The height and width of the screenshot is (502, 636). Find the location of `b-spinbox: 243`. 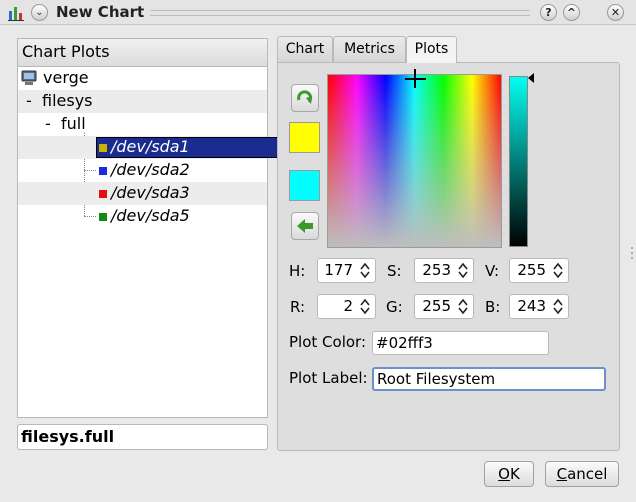

b-spinbox: 243 is located at coordinates (539, 306).